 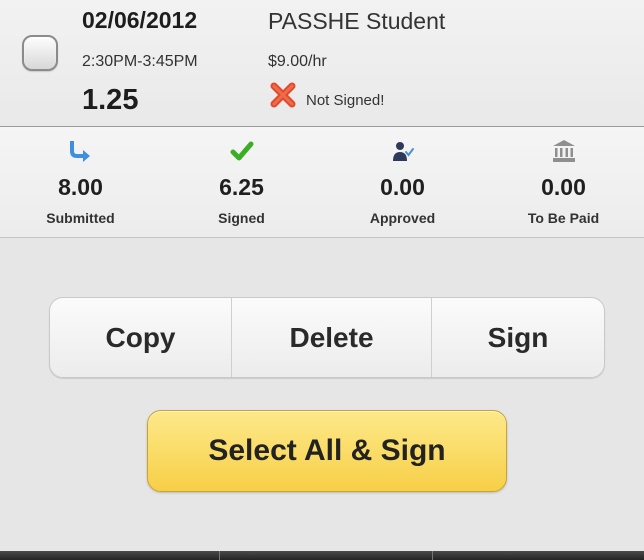 I want to click on entry-checkbox, so click(x=40, y=53).